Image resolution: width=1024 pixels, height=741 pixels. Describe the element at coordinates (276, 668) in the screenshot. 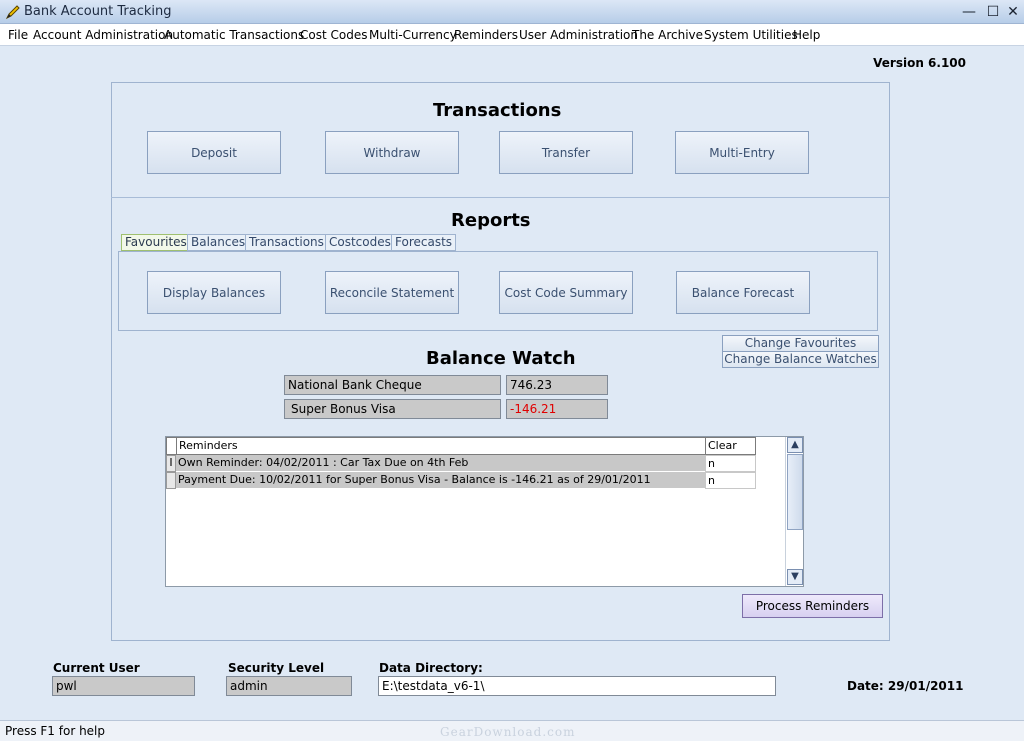

I see `security-level-label: Security Level` at that location.